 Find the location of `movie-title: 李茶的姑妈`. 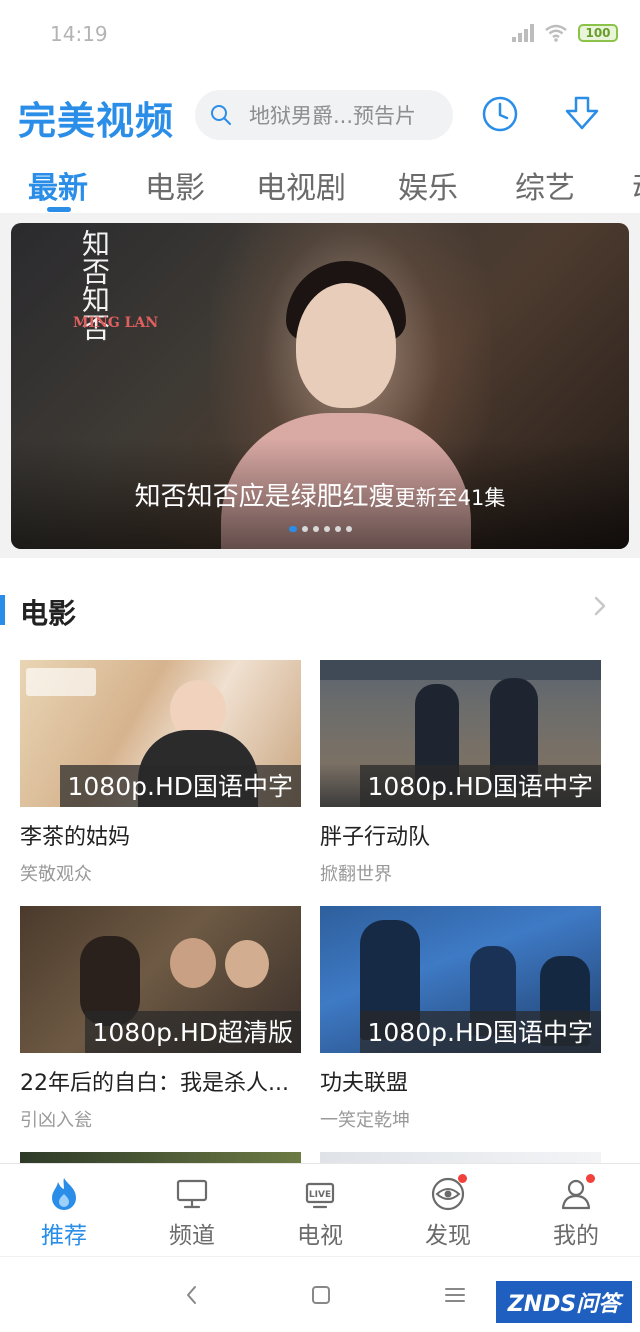

movie-title: 李茶的姑妈 is located at coordinates (160, 835).